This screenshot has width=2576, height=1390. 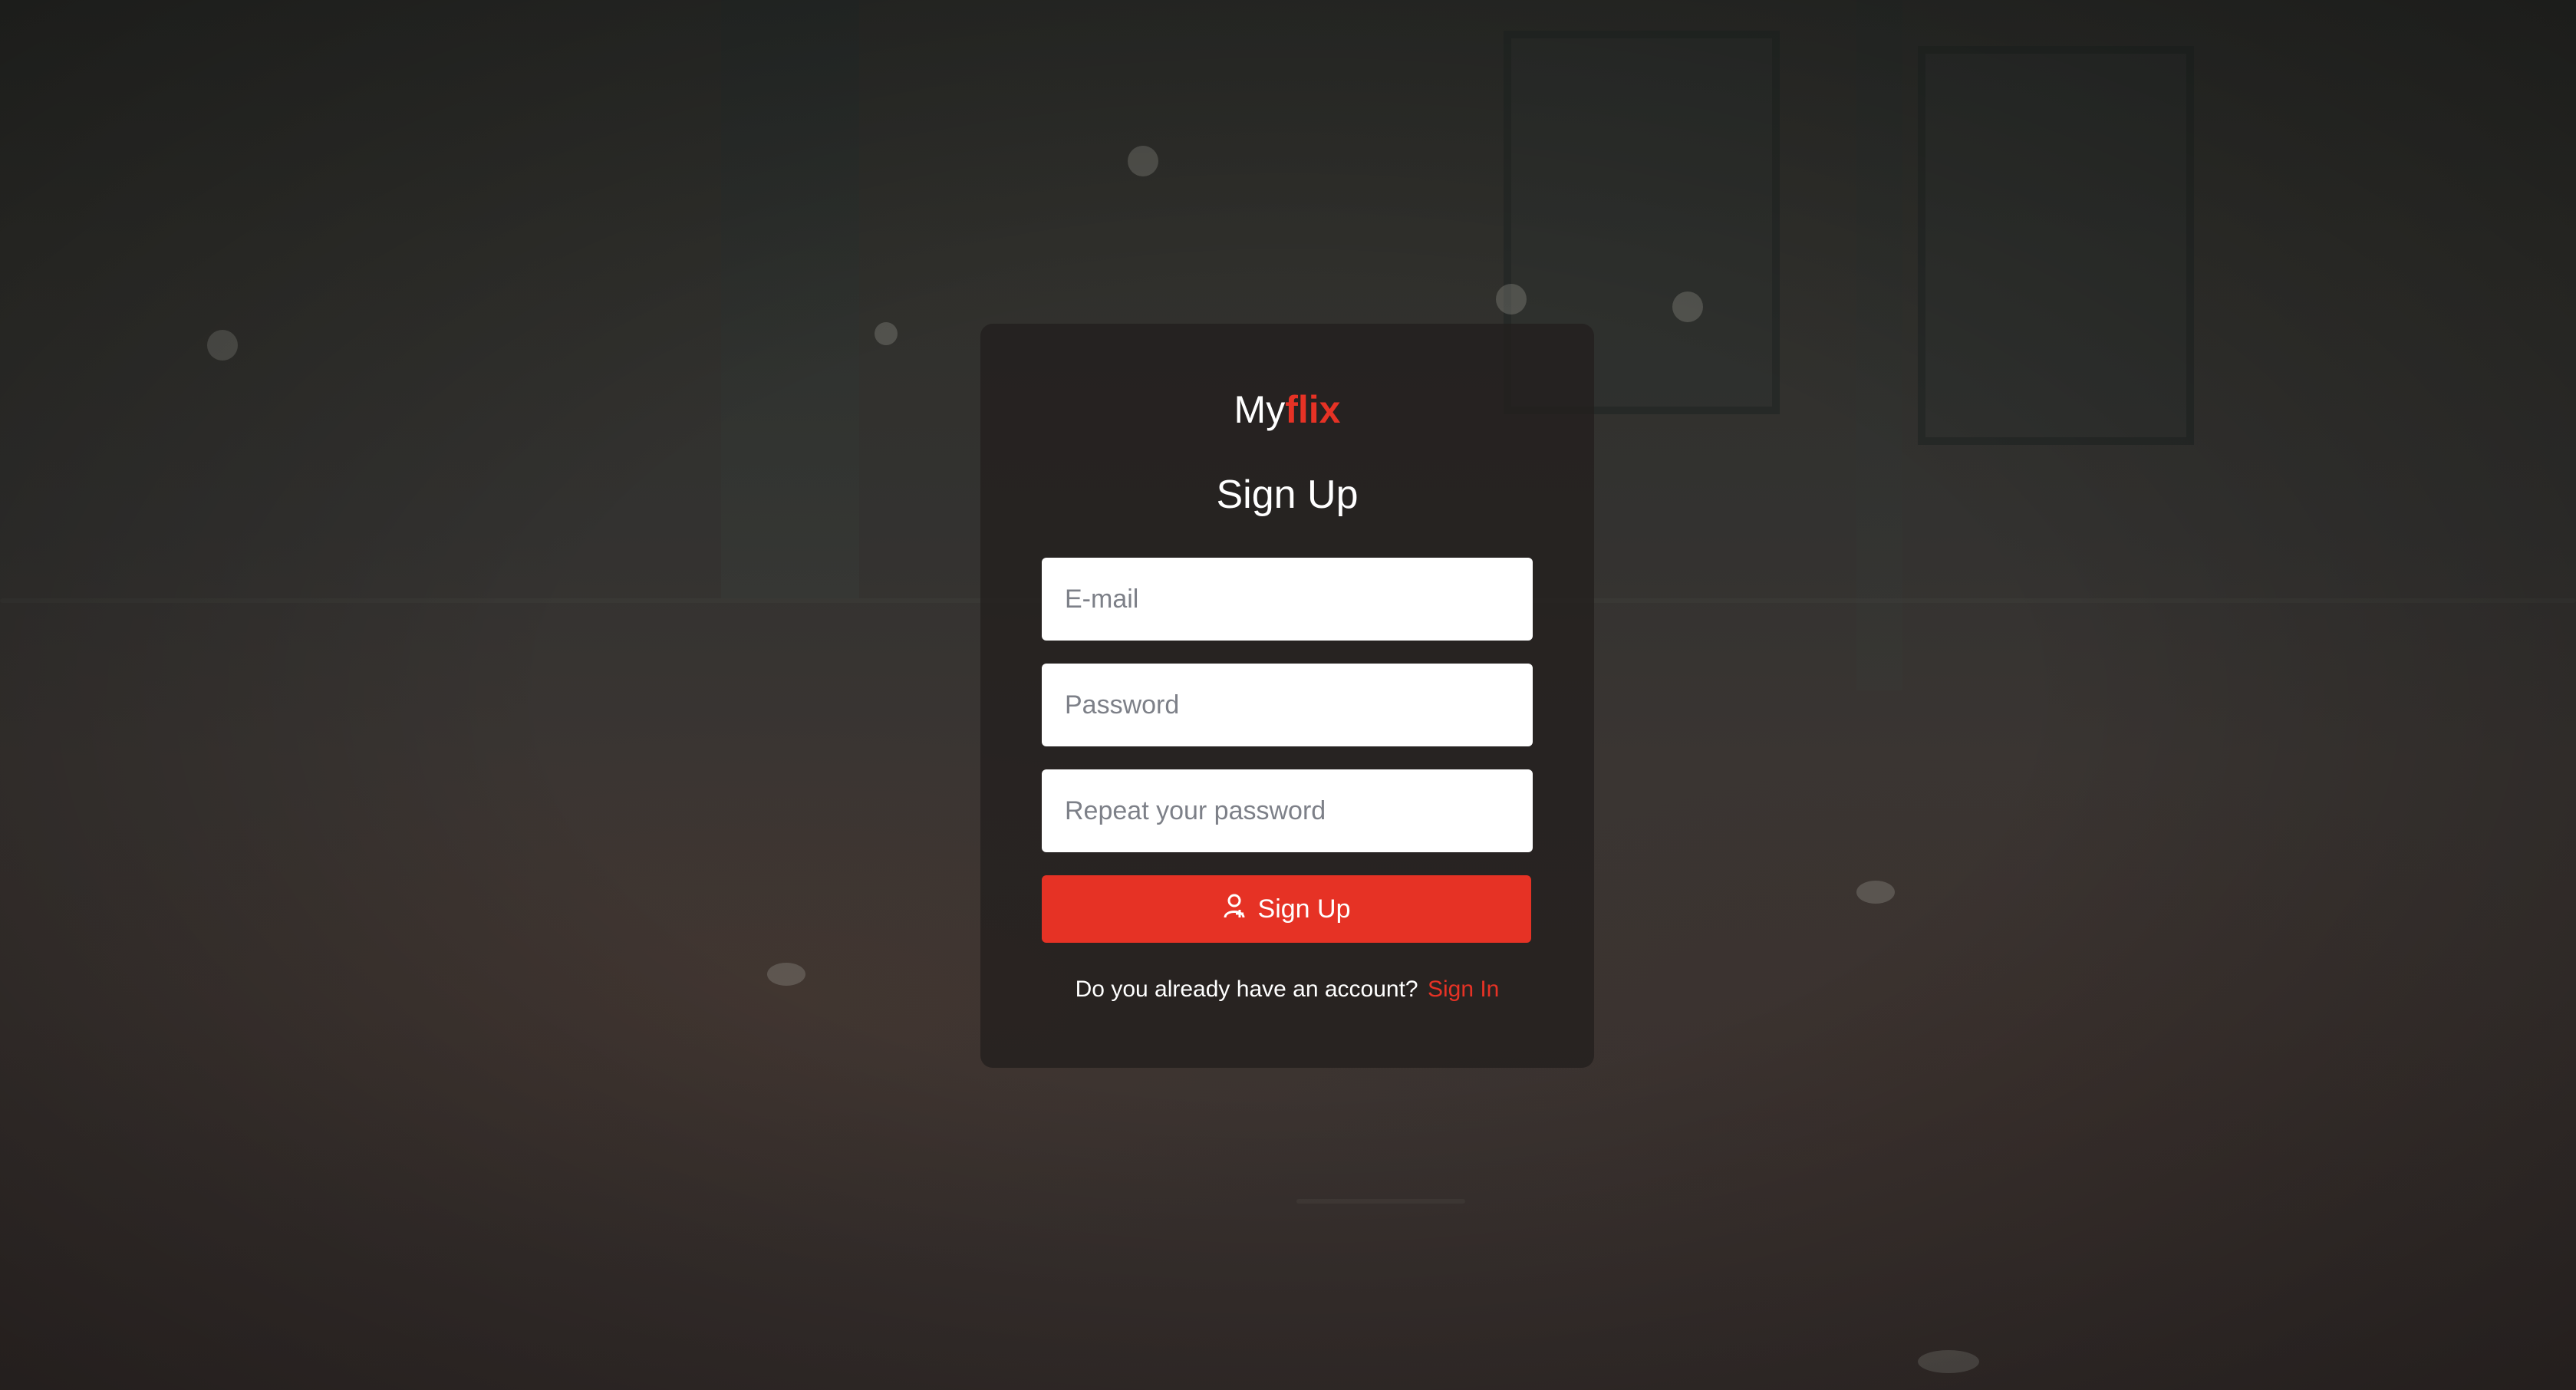 I want to click on user-add-icon, so click(x=1234, y=910).